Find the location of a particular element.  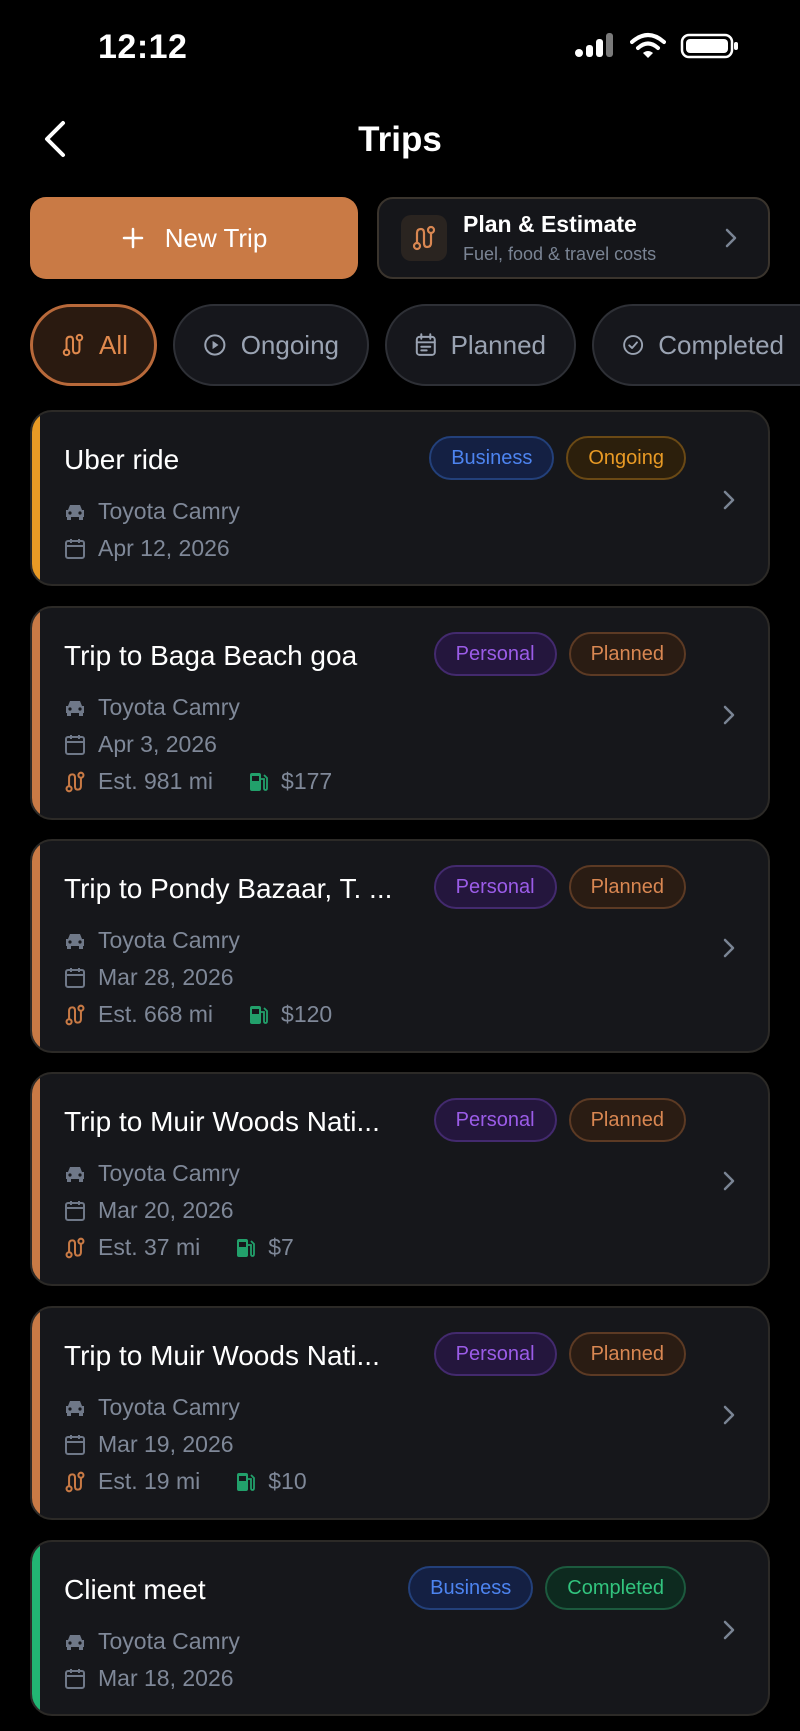

play-circle-icon is located at coordinates (215, 345).